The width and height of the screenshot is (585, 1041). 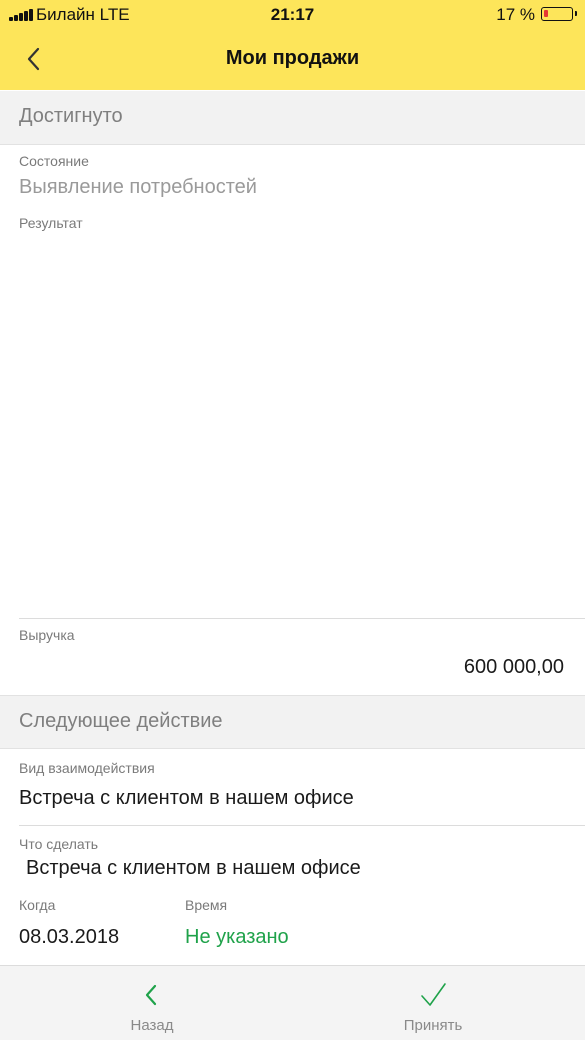 I want to click on status-bar: Билайн LTE 21:17 17 %, so click(x=292, y=15).